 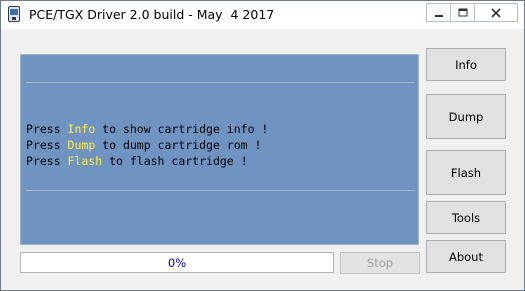 I want to click on progress-bar: 0%, so click(x=177, y=262).